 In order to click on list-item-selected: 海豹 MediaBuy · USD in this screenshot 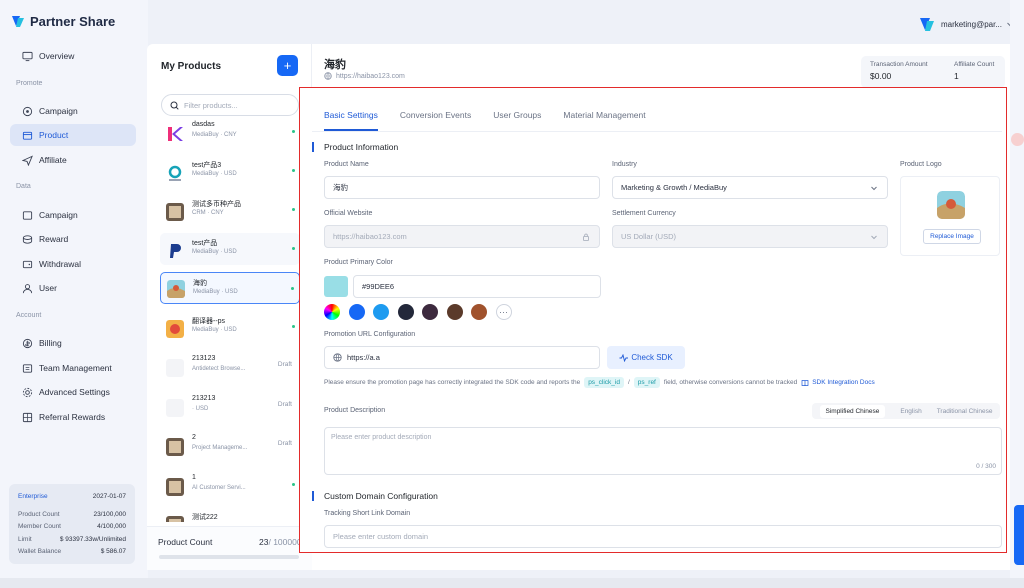, I will do `click(230, 288)`.